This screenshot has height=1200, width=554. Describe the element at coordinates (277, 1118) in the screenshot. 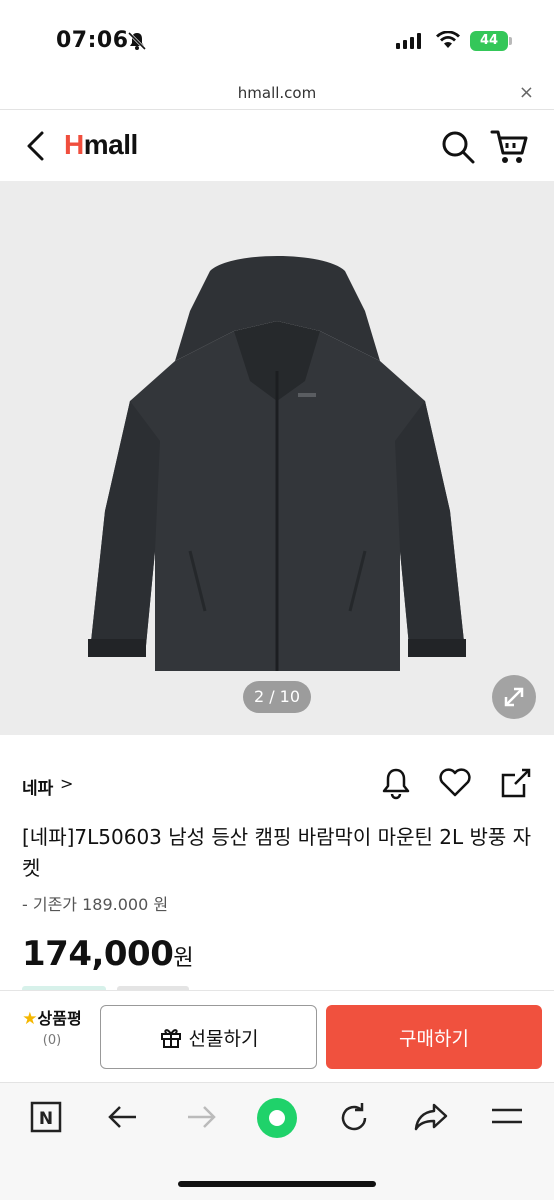

I see `record-icon` at that location.